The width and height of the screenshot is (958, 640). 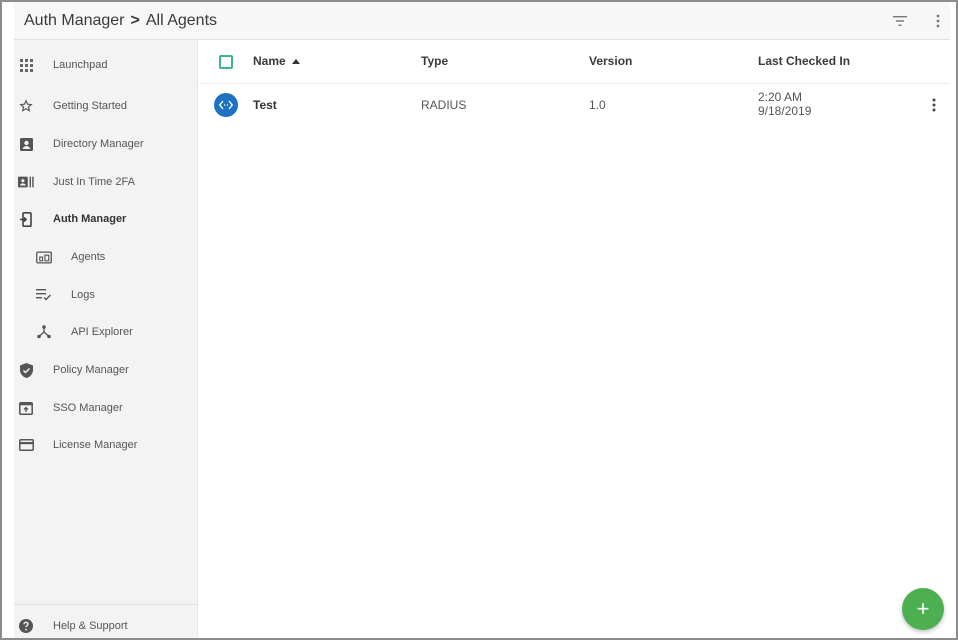 What do you see at coordinates (95, 445) in the screenshot?
I see `sidebar-item-label: License Manager` at bounding box center [95, 445].